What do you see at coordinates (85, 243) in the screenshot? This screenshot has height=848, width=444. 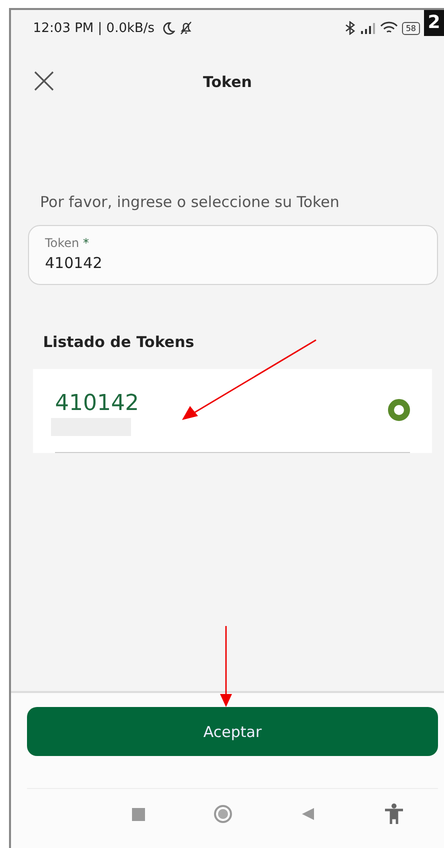 I see `required-mark: *` at bounding box center [85, 243].